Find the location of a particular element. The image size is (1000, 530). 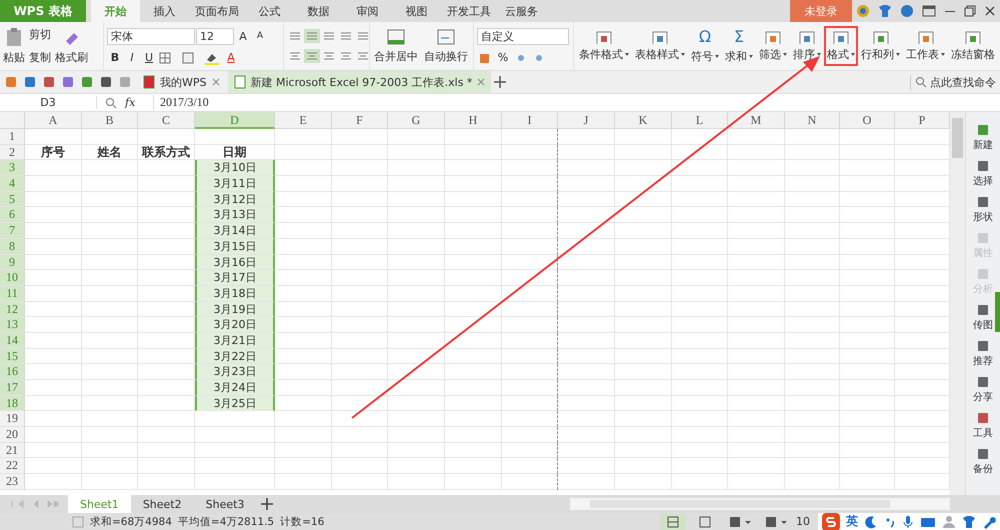

ribbon-button: Σ 求和 is located at coordinates (739, 46).